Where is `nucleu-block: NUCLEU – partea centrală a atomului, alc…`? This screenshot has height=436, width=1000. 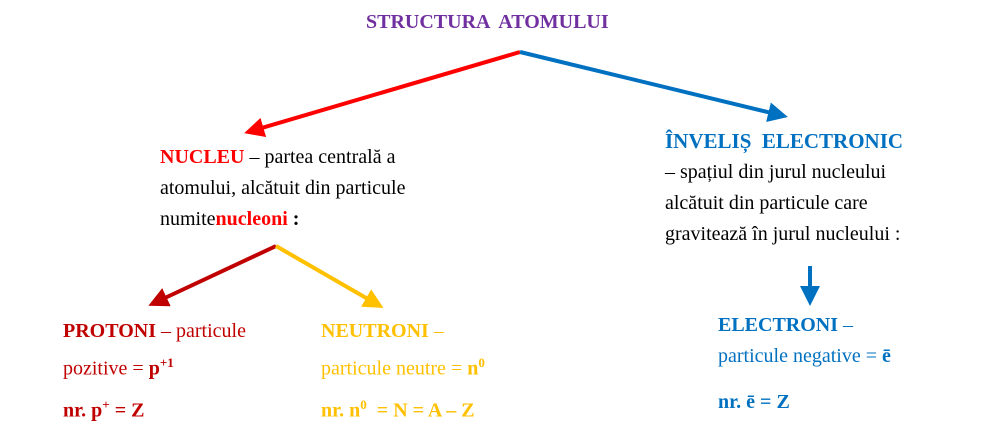
nucleu-block: NUCLEU – partea centrală a atomului, alc… is located at coordinates (282, 188).